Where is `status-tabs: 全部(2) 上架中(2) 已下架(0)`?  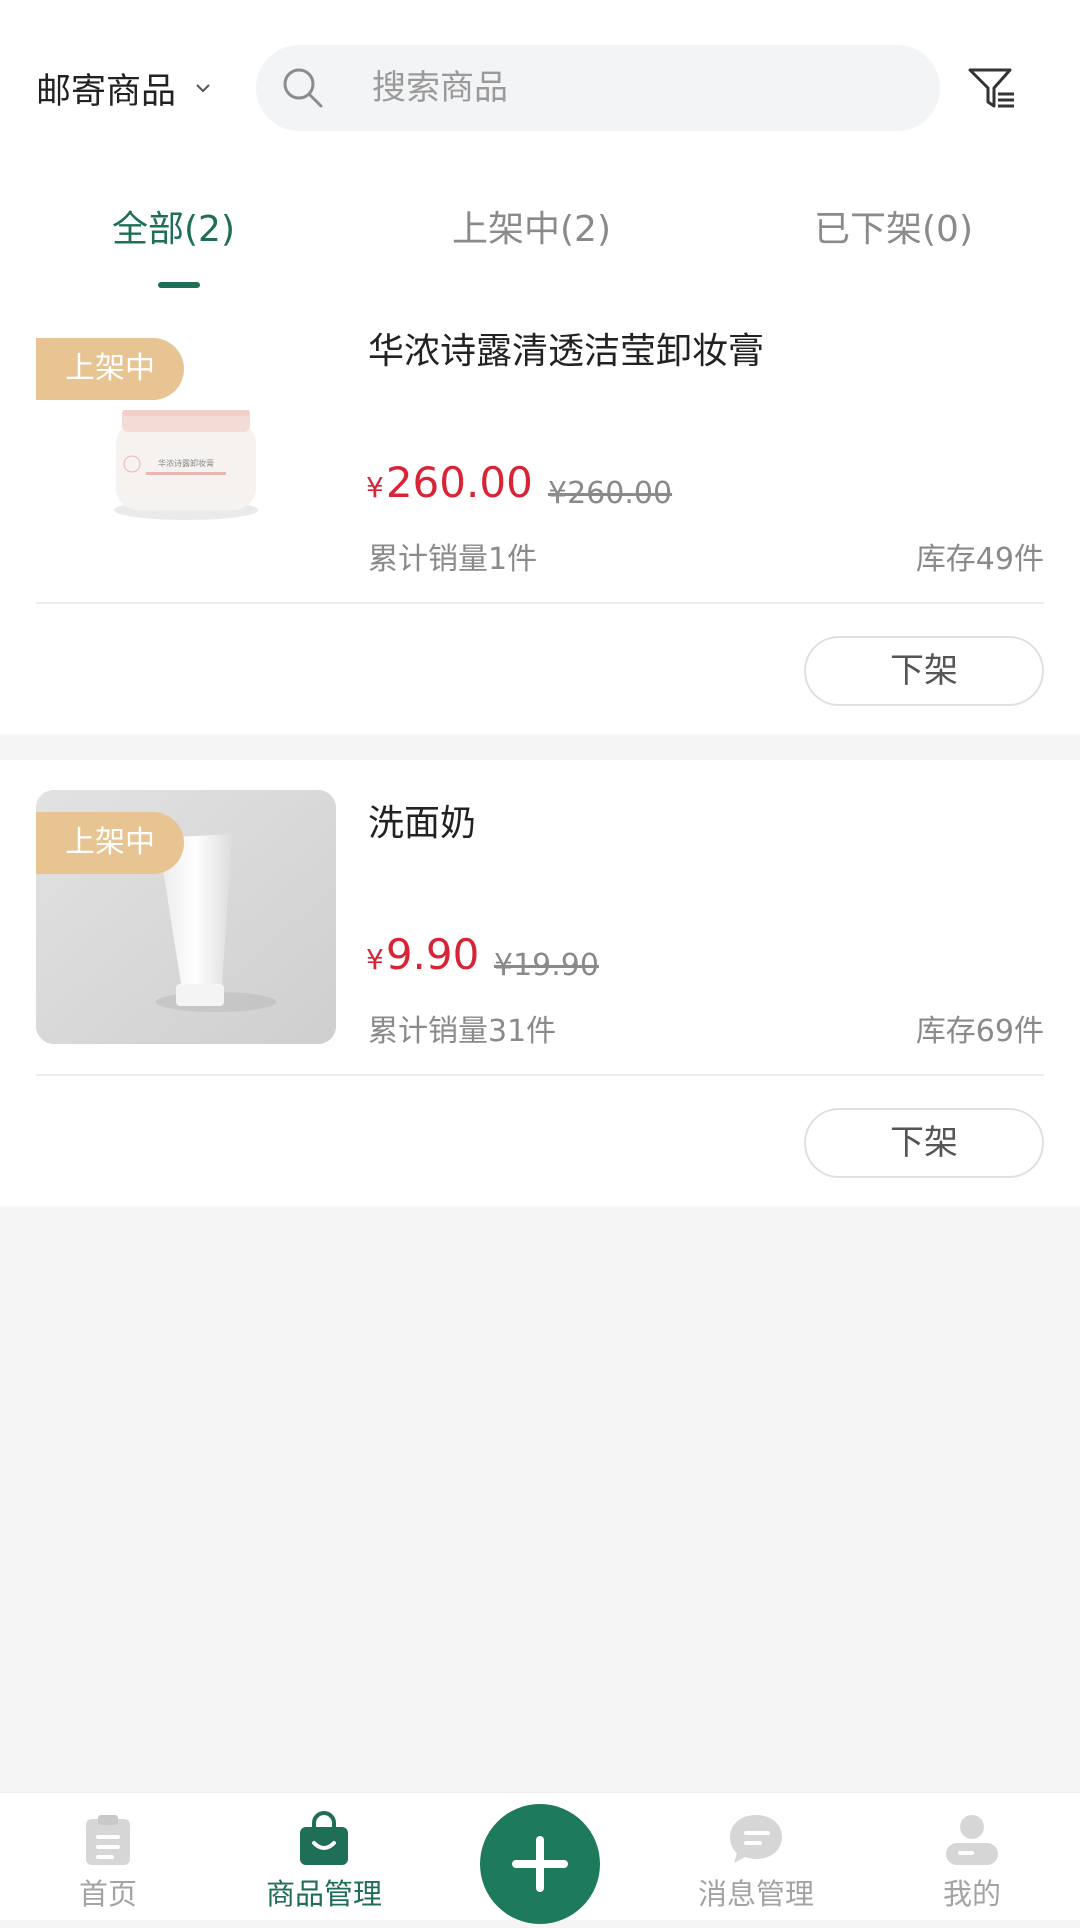
status-tabs: 全部(2) 上架中(2) 已下架(0) is located at coordinates (540, 230).